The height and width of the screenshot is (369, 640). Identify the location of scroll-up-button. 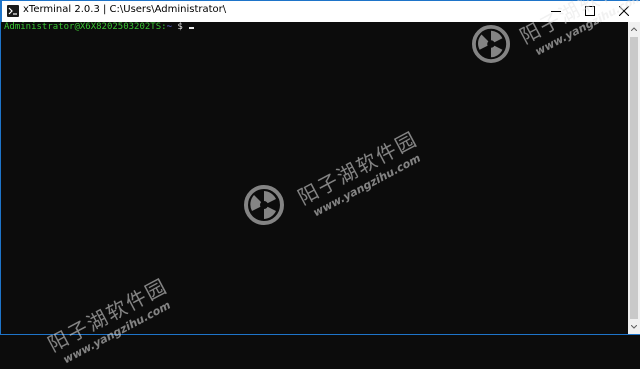
(634, 29).